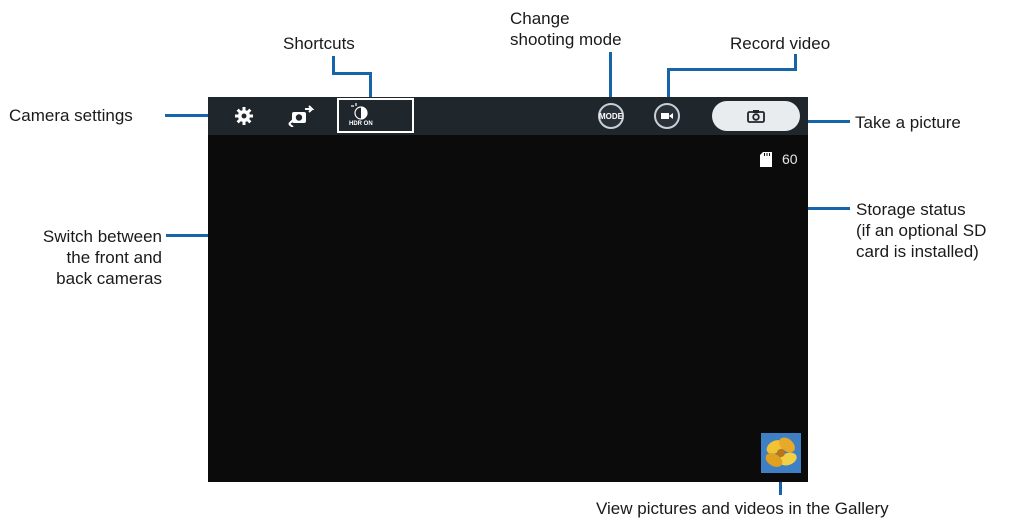 The width and height of the screenshot is (1020, 522). I want to click on callout-change-mode-line2: shooting mode, so click(566, 39).